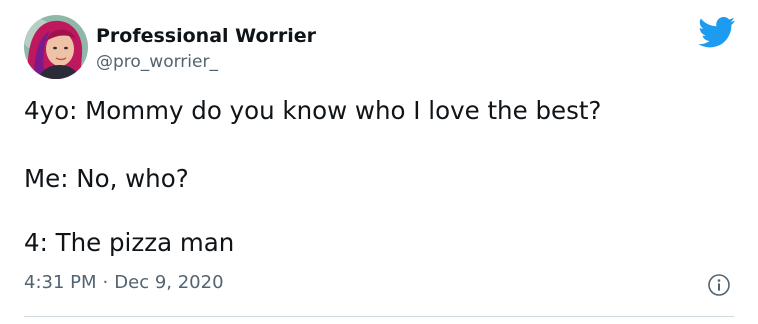 This screenshot has height=324, width=758. I want to click on user-handle: @pro_worrier_, so click(157, 62).